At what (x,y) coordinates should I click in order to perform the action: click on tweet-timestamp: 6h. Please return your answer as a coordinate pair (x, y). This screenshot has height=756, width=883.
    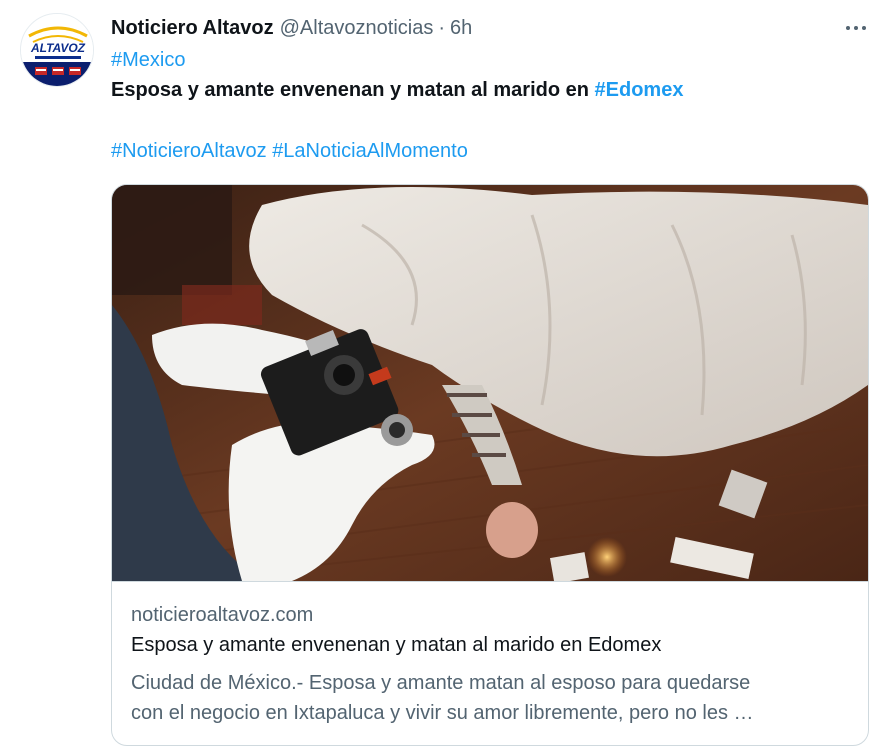
    Looking at the image, I should click on (461, 28).